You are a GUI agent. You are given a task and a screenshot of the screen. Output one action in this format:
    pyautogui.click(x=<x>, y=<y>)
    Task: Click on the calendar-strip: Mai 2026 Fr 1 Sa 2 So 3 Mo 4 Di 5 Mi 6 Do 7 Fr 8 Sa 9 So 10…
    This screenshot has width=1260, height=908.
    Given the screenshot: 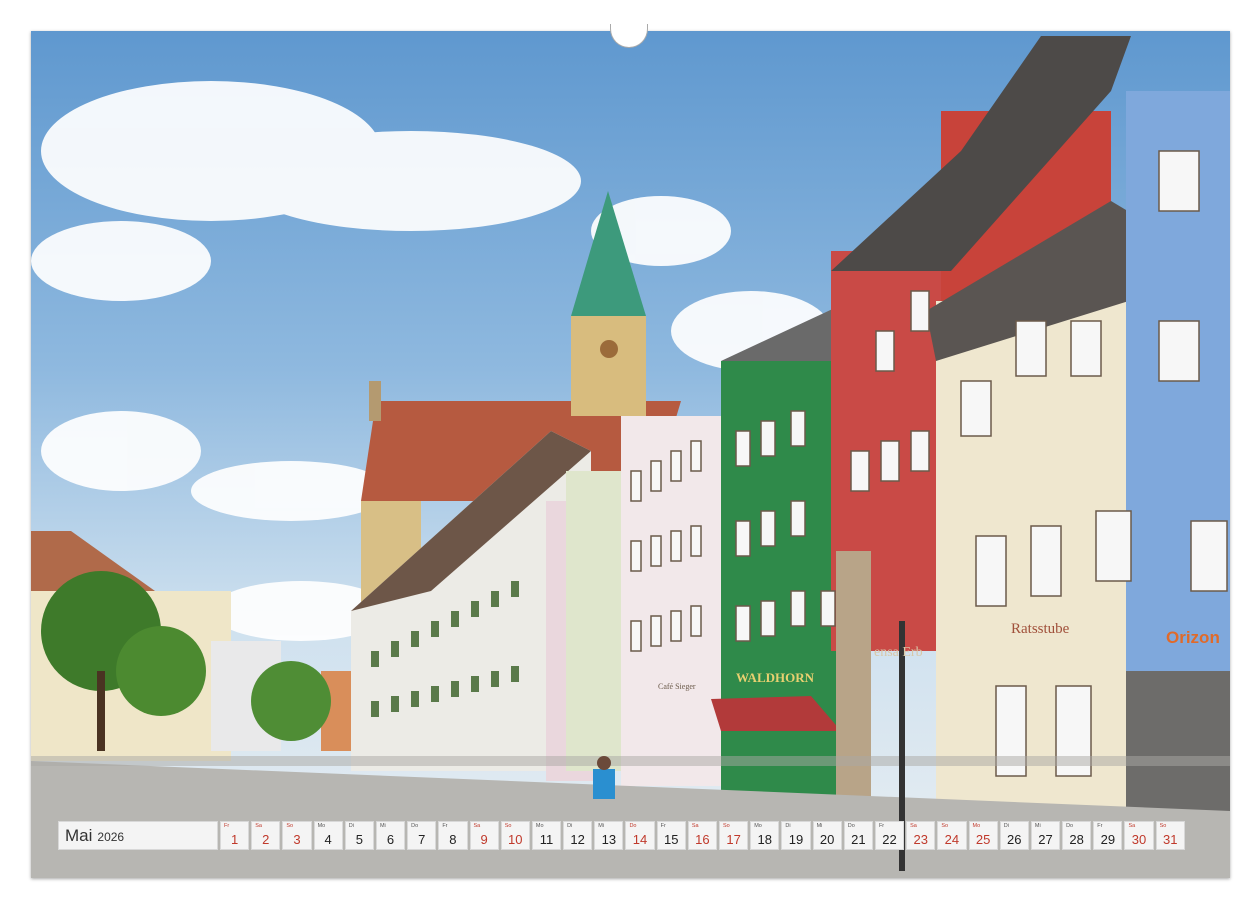 What is the action you would take?
    pyautogui.click(x=622, y=835)
    